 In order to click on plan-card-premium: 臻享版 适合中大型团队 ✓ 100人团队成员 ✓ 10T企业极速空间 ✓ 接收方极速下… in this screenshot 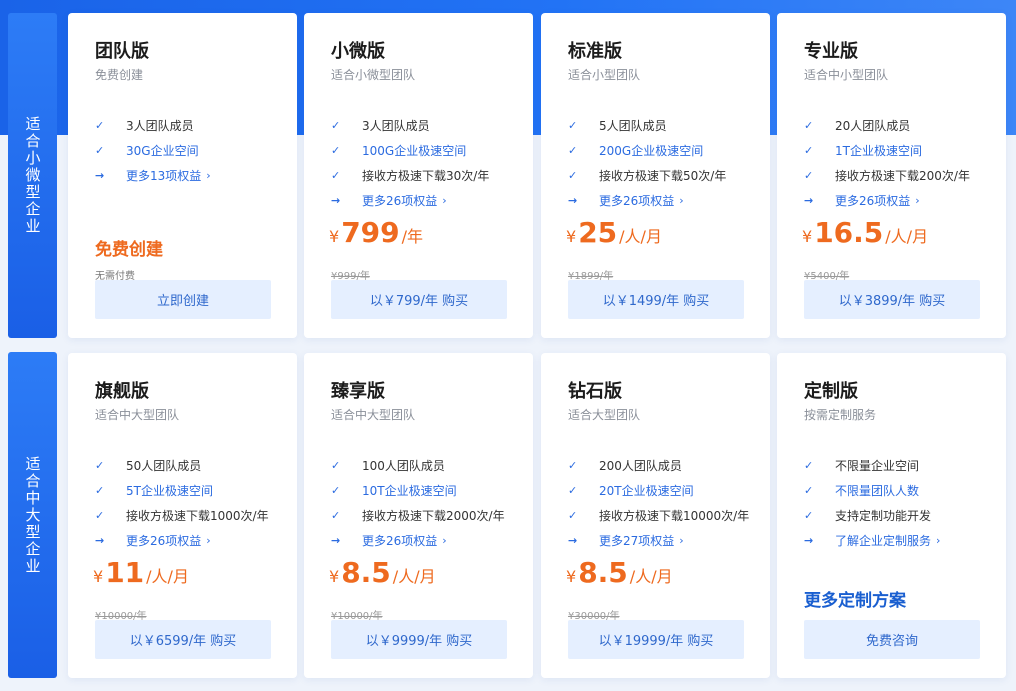, I will do `click(418, 515)`.